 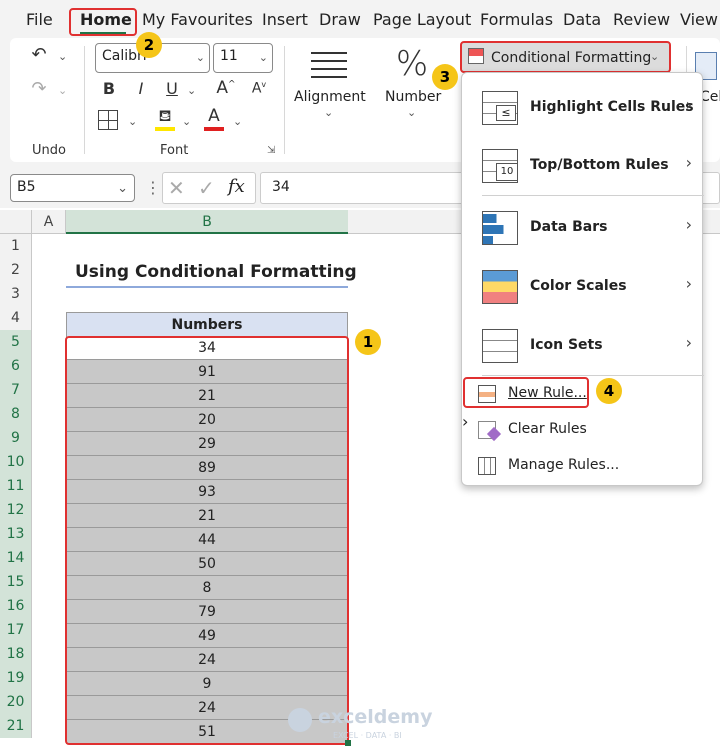 What do you see at coordinates (16, 414) in the screenshot?
I see `row-header-8: 8` at bounding box center [16, 414].